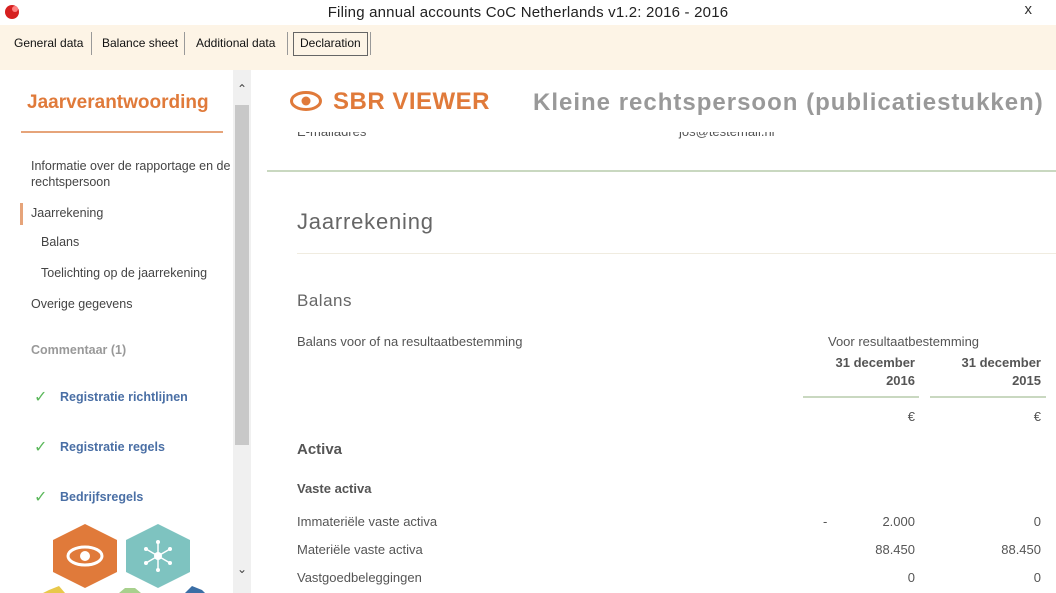  Describe the element at coordinates (324, 300) in the screenshot. I see `subsection-title: Balans` at that location.